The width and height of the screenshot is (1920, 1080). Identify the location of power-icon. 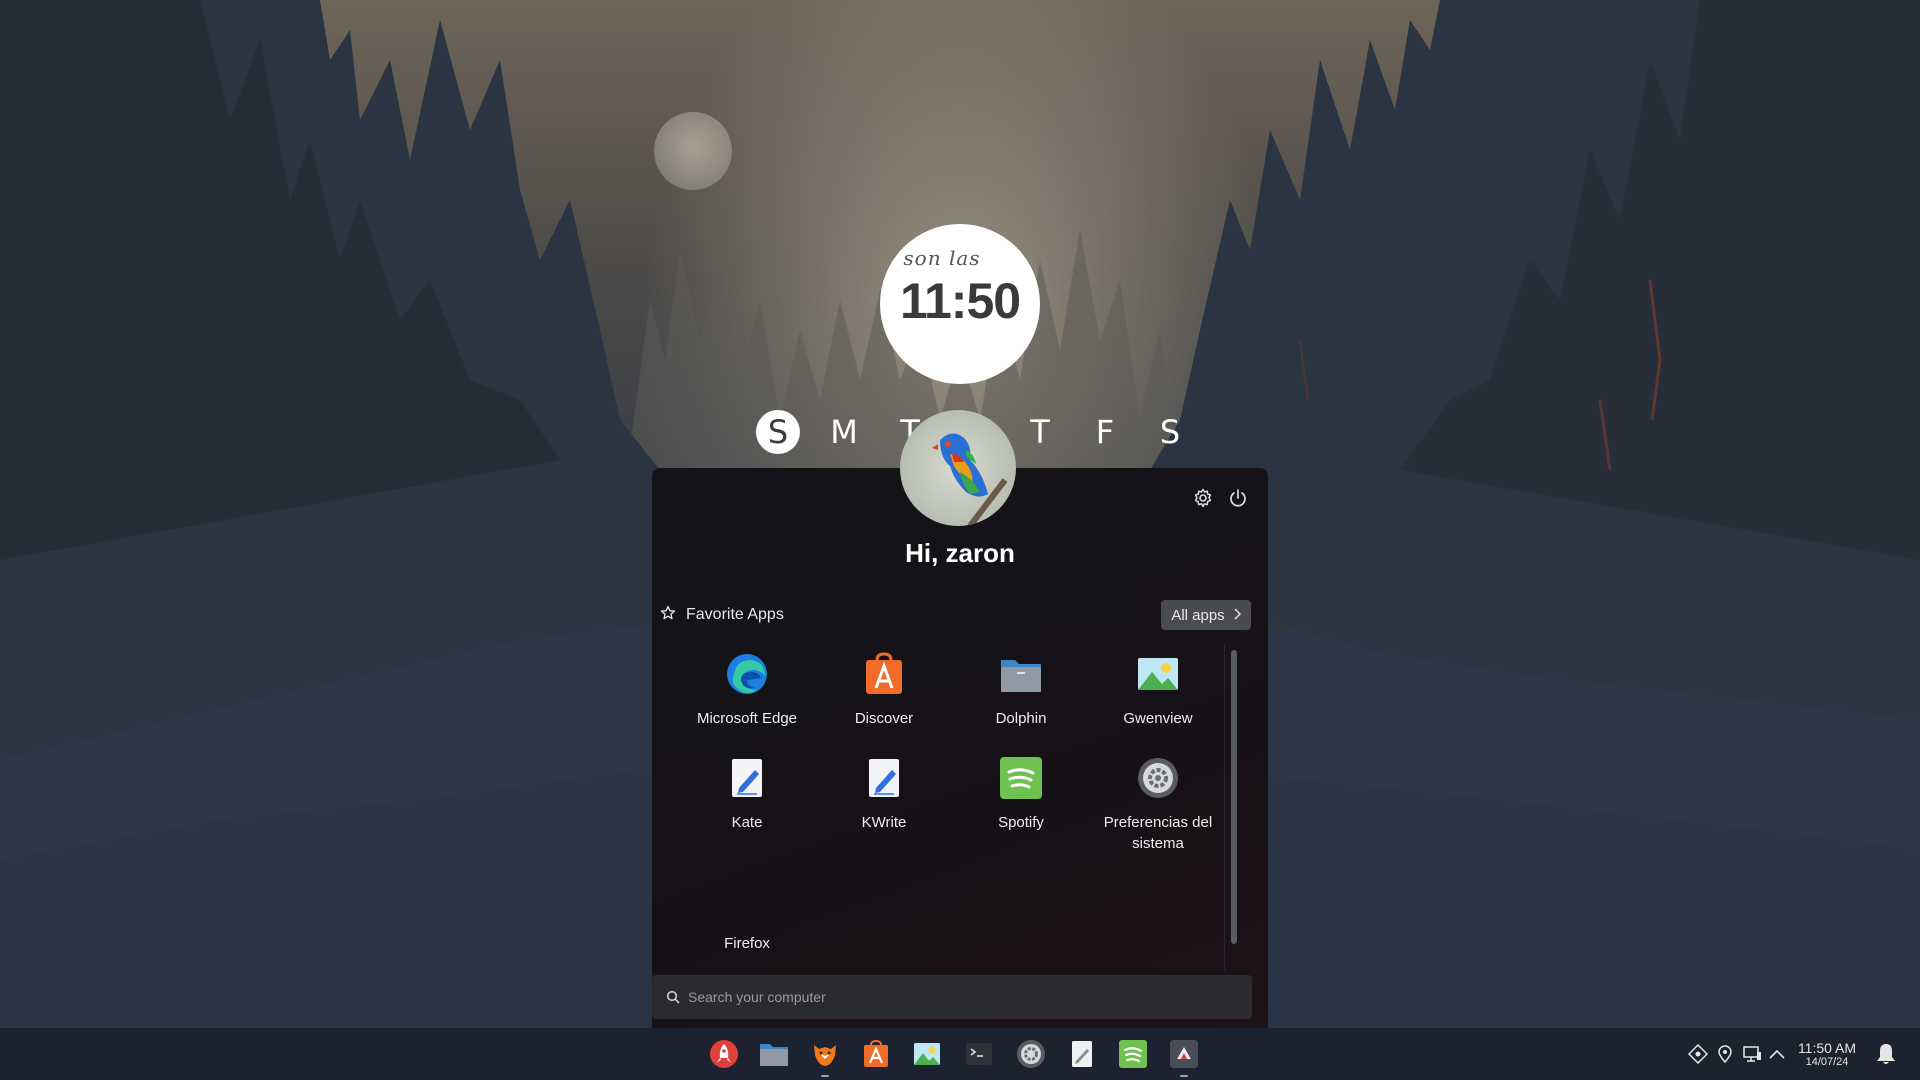
(1238, 498).